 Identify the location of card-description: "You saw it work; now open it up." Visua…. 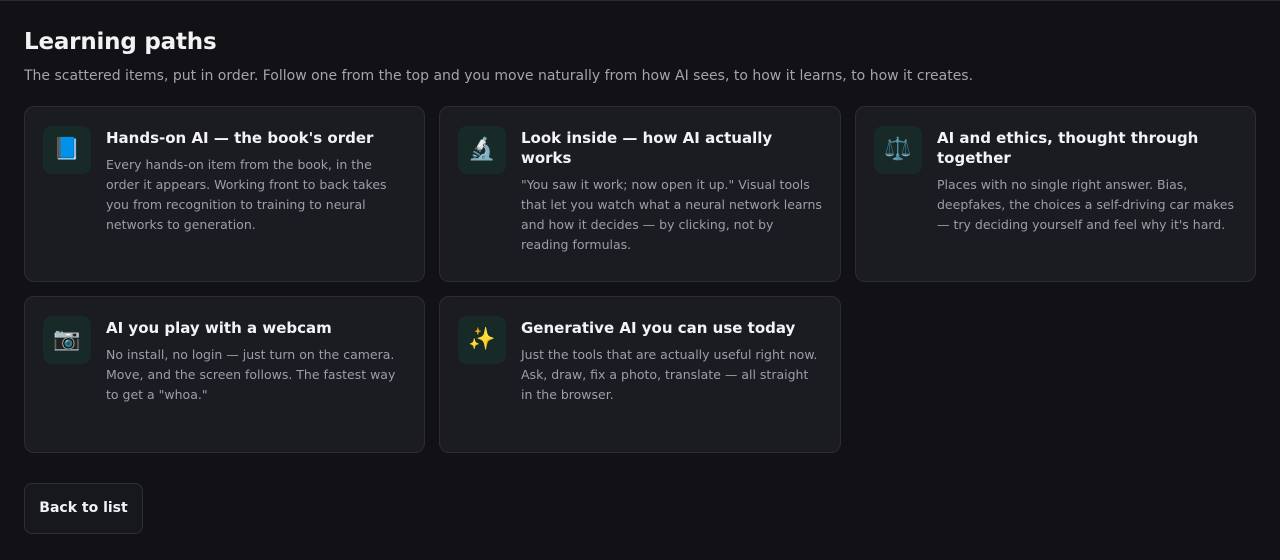
(671, 214).